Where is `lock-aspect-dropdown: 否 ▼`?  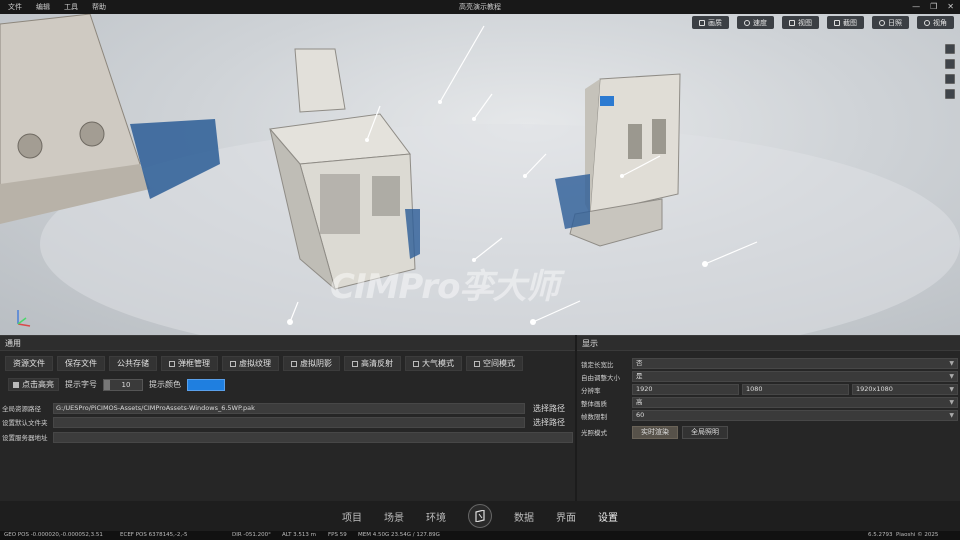
lock-aspect-dropdown: 否 ▼ is located at coordinates (795, 363).